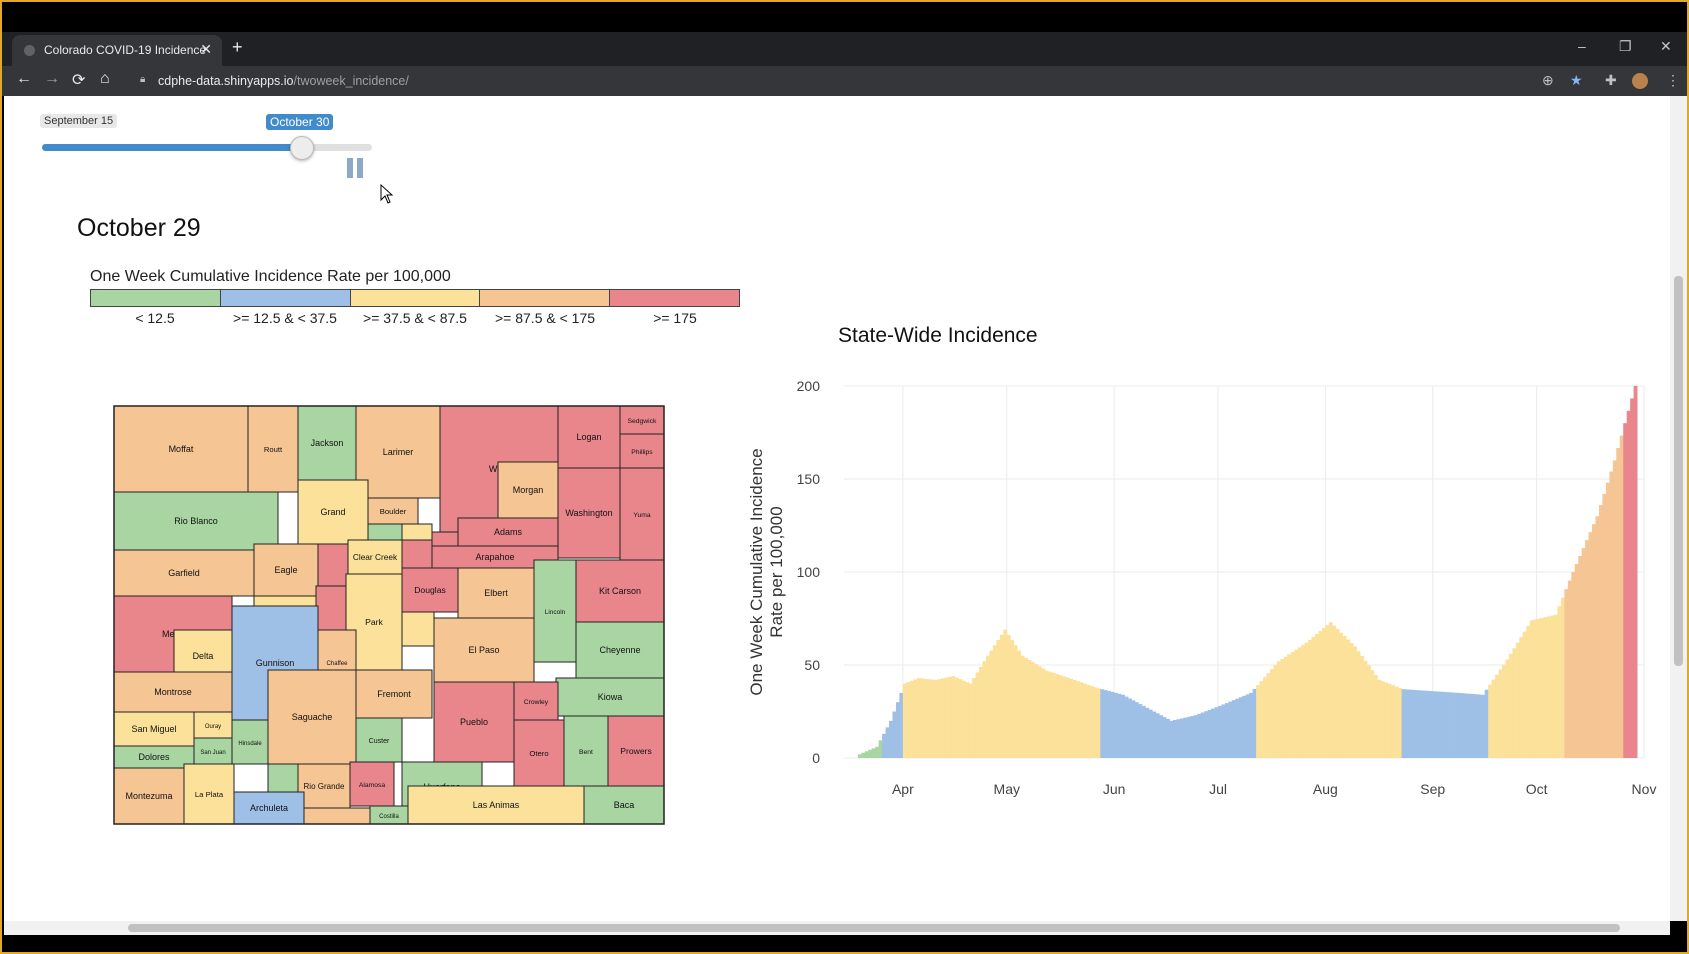 The width and height of the screenshot is (1689, 954). Describe the element at coordinates (250, 744) in the screenshot. I see `county-label: Hinsdale` at that location.